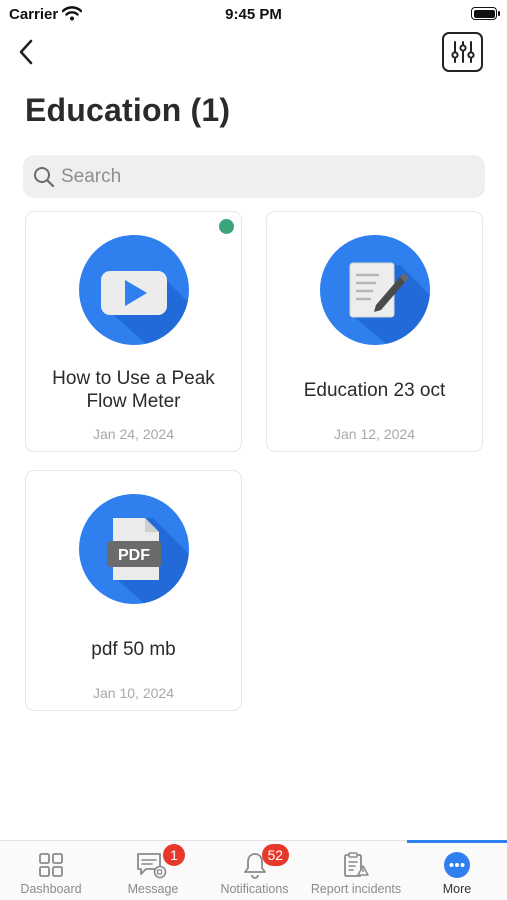 Image resolution: width=507 pixels, height=900 pixels. Describe the element at coordinates (356, 889) in the screenshot. I see `tab-label: Report incidents` at that location.